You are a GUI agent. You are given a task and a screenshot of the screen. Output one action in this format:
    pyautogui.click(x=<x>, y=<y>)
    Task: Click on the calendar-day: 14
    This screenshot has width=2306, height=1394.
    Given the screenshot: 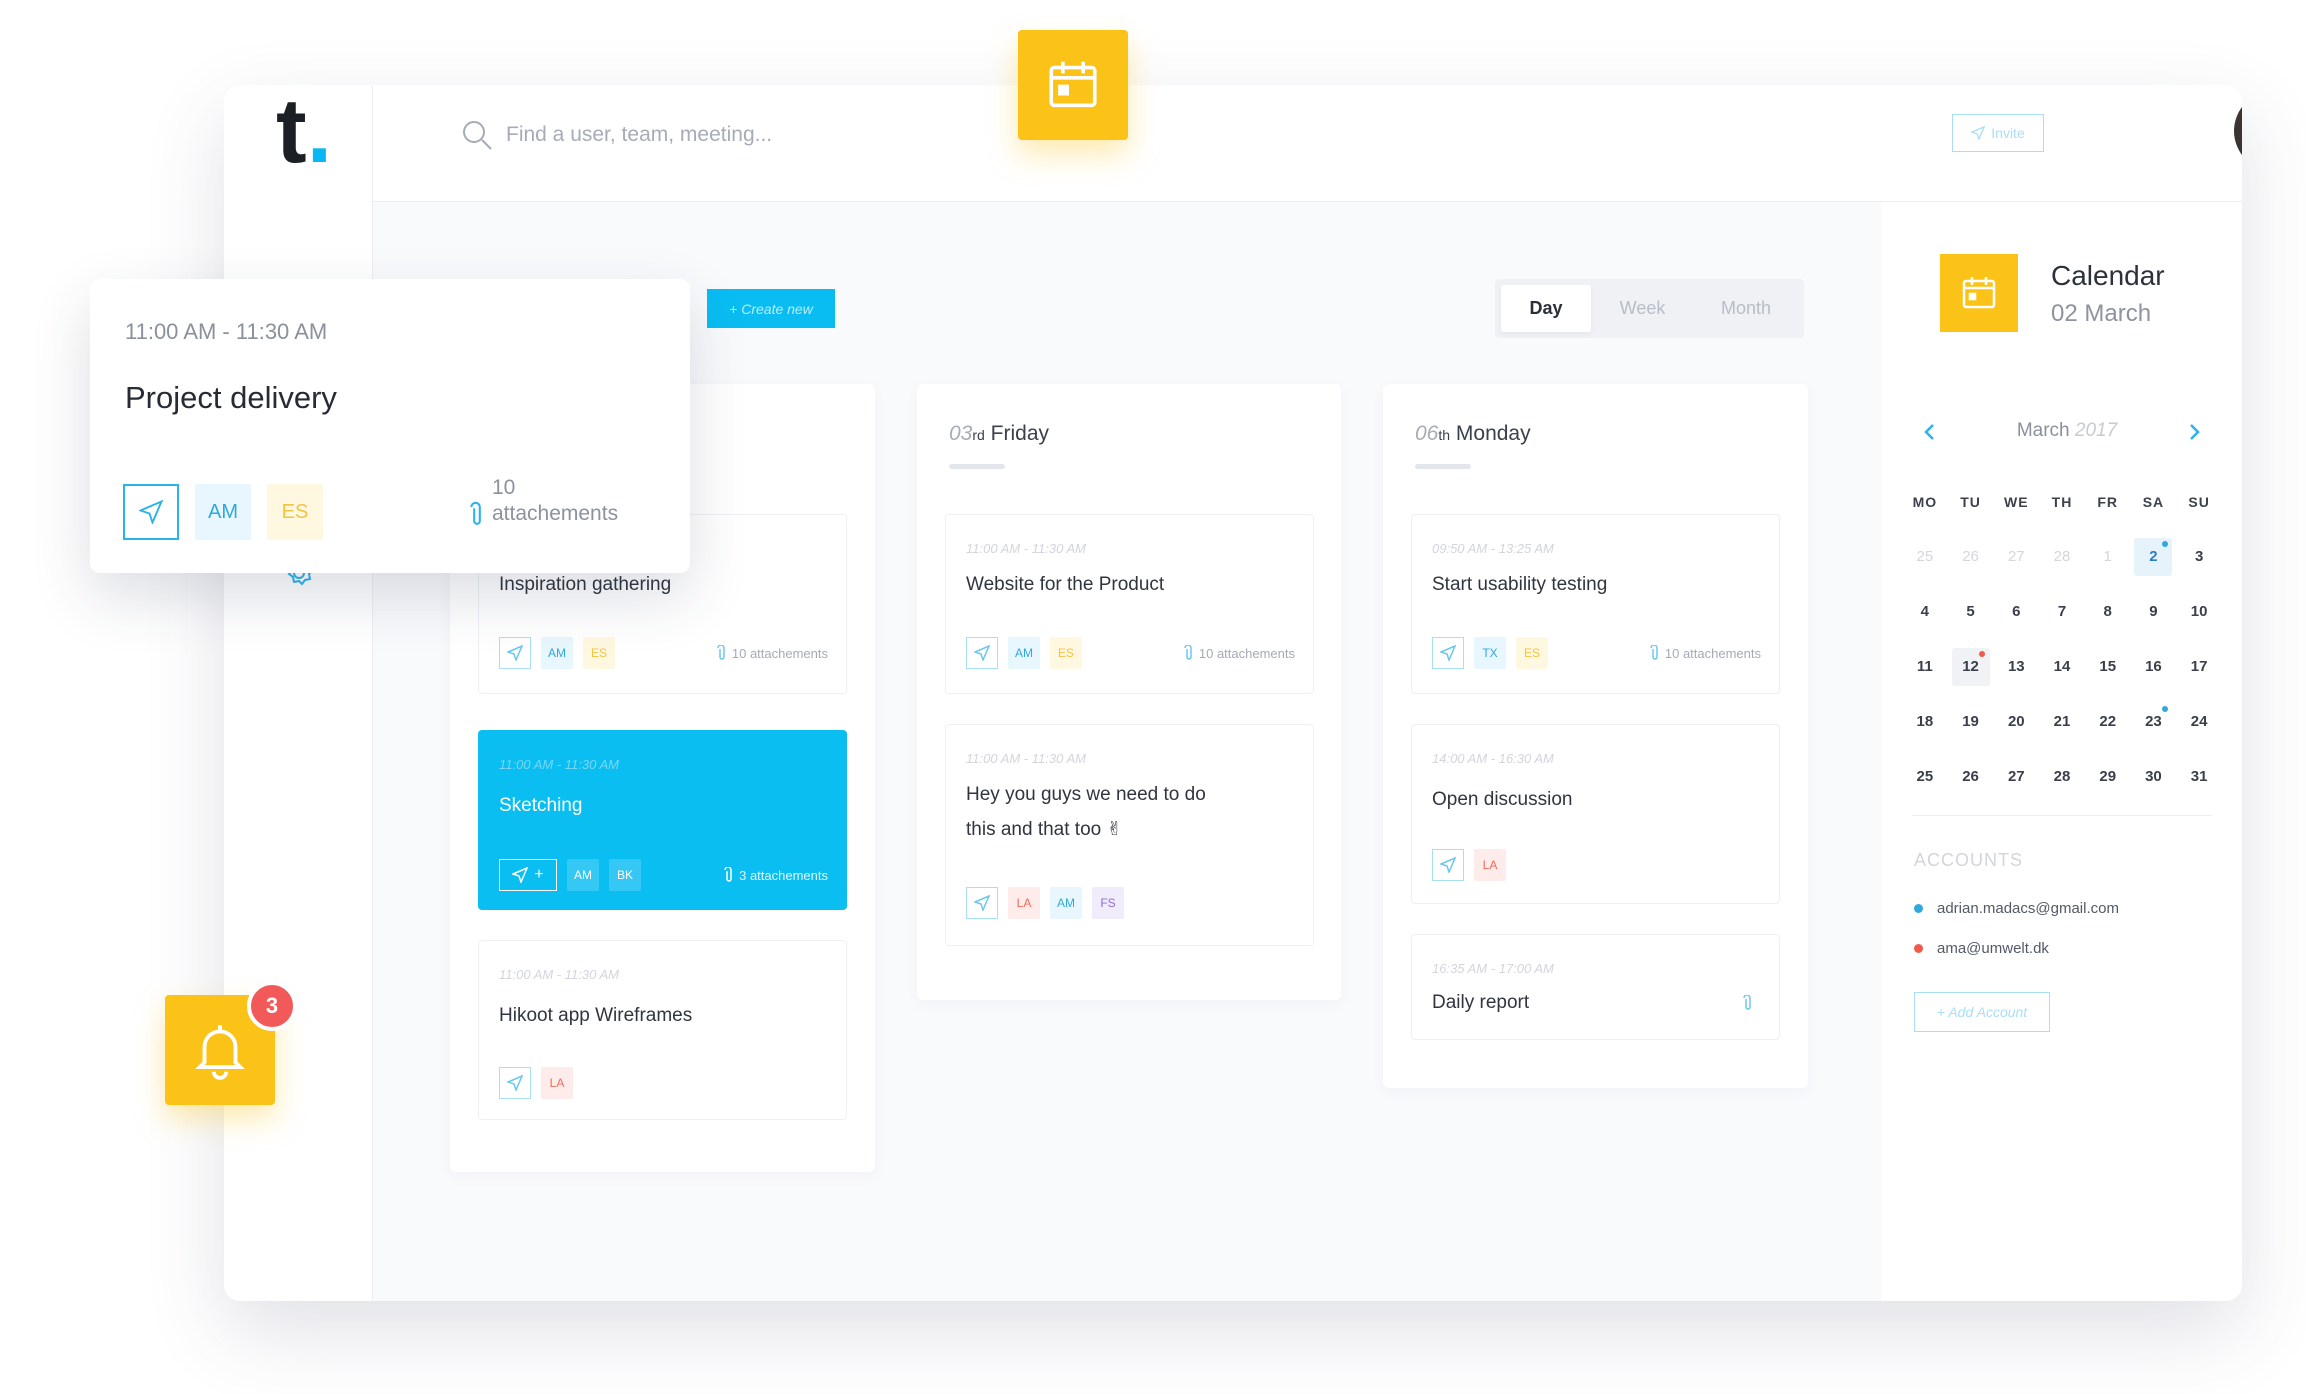 What is the action you would take?
    pyautogui.click(x=2062, y=666)
    